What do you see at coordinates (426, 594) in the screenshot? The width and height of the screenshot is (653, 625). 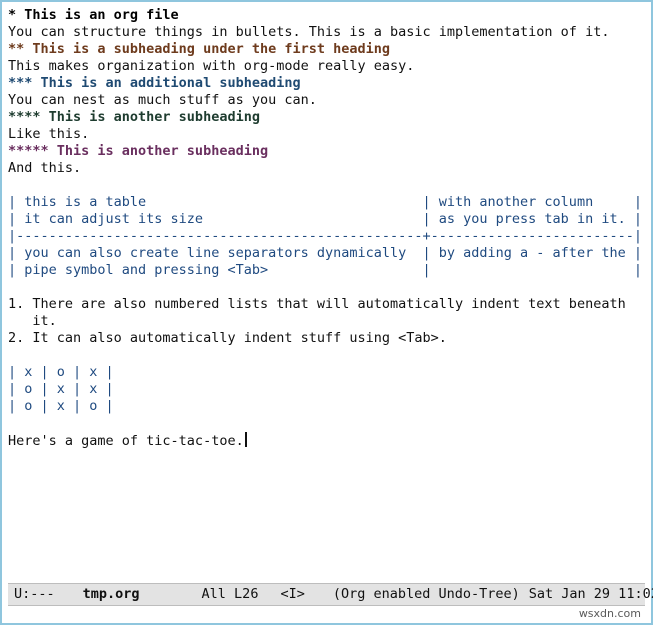 I see `modeline-modes: (Org enabled Undo-Tree)` at bounding box center [426, 594].